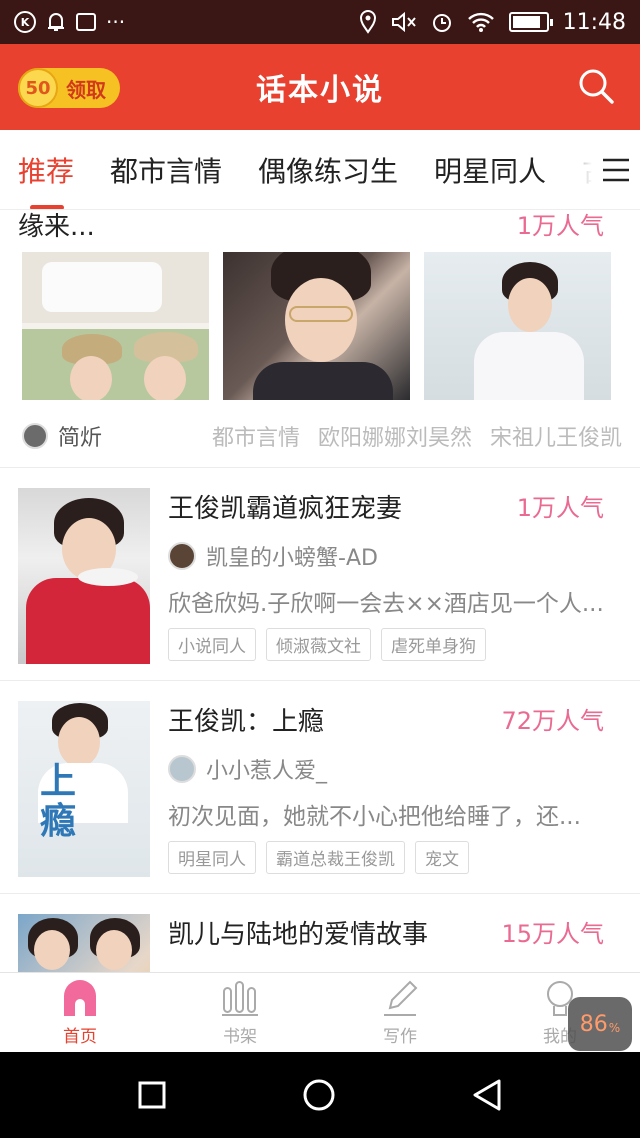 Image resolution: width=640 pixels, height=1138 pixels. What do you see at coordinates (80, 998) in the screenshot?
I see `home-icon` at bounding box center [80, 998].